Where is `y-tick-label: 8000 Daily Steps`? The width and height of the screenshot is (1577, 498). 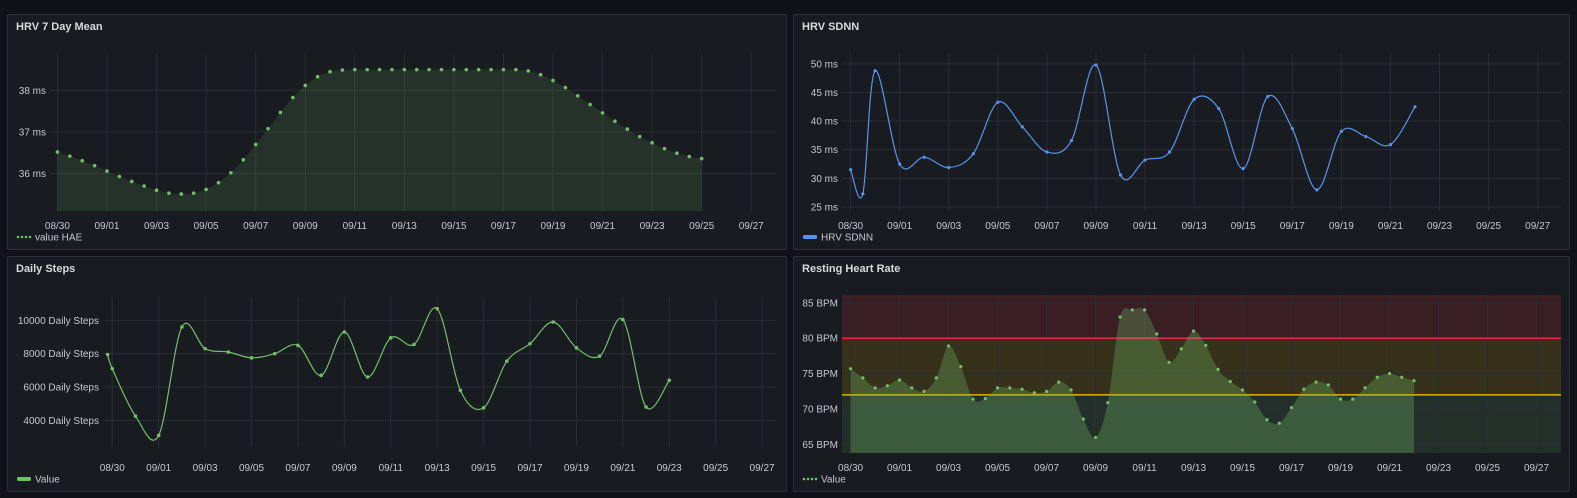
y-tick-label: 8000 Daily Steps is located at coordinates (61, 354).